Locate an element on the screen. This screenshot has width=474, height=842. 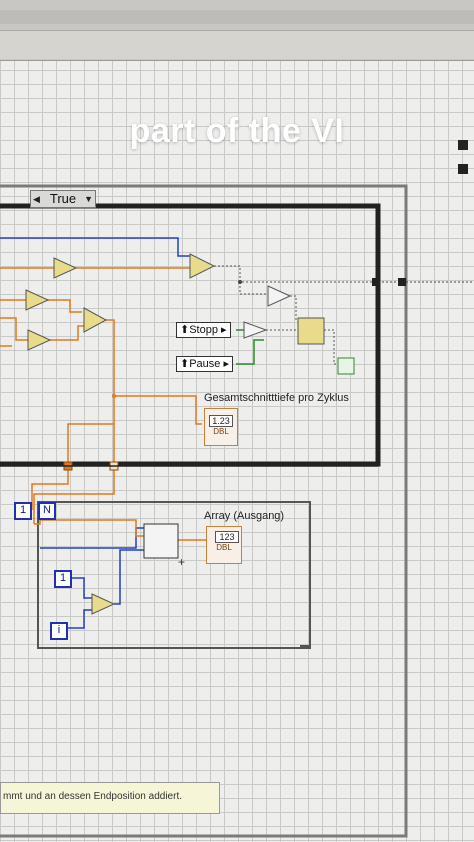
wire-int-loop is located at coordinates (92, 538).